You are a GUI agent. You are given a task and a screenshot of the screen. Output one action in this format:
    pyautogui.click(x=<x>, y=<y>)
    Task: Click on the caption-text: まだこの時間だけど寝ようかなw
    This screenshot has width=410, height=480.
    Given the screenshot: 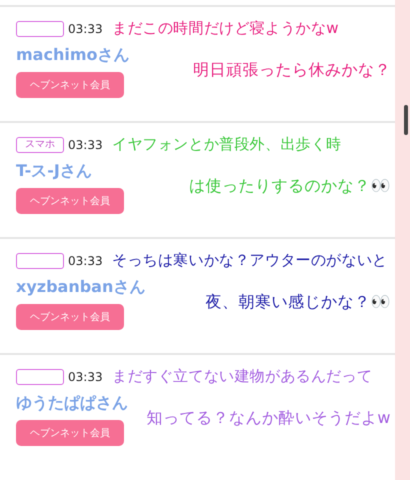 What is the action you would take?
    pyautogui.click(x=225, y=28)
    